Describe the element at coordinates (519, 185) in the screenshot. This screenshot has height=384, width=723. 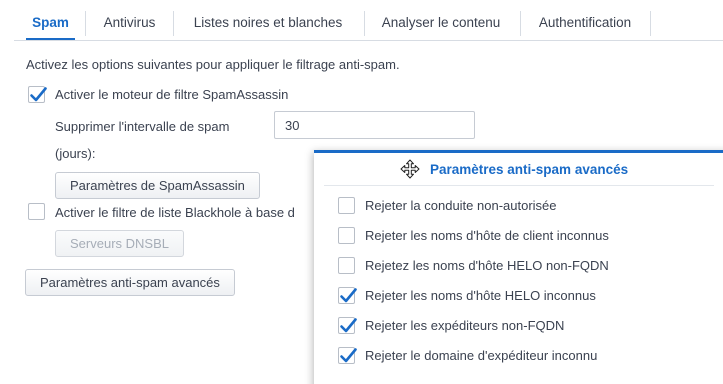
I see `panel-divider` at that location.